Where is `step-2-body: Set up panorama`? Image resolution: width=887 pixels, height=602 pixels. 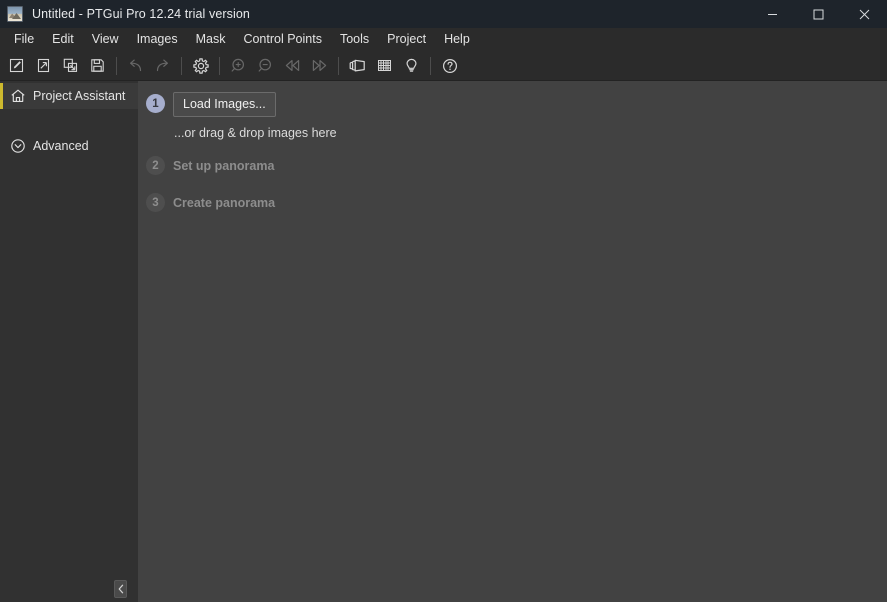 step-2-body: Set up panorama is located at coordinates (223, 164).